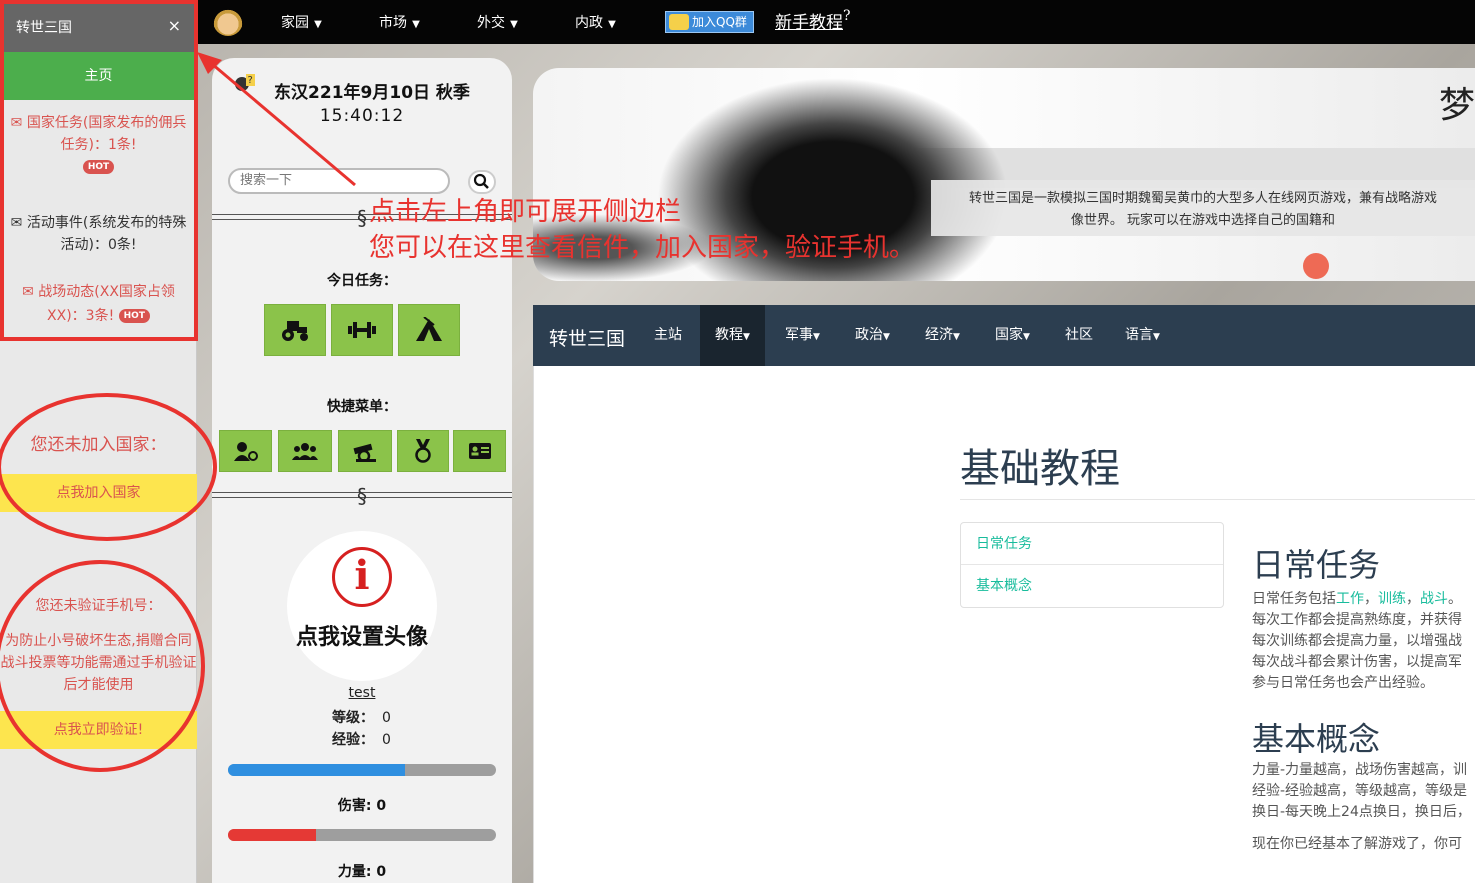 This screenshot has height=883, width=1475. What do you see at coordinates (1350, 599) in the screenshot?
I see `work-link: 工作` at bounding box center [1350, 599].